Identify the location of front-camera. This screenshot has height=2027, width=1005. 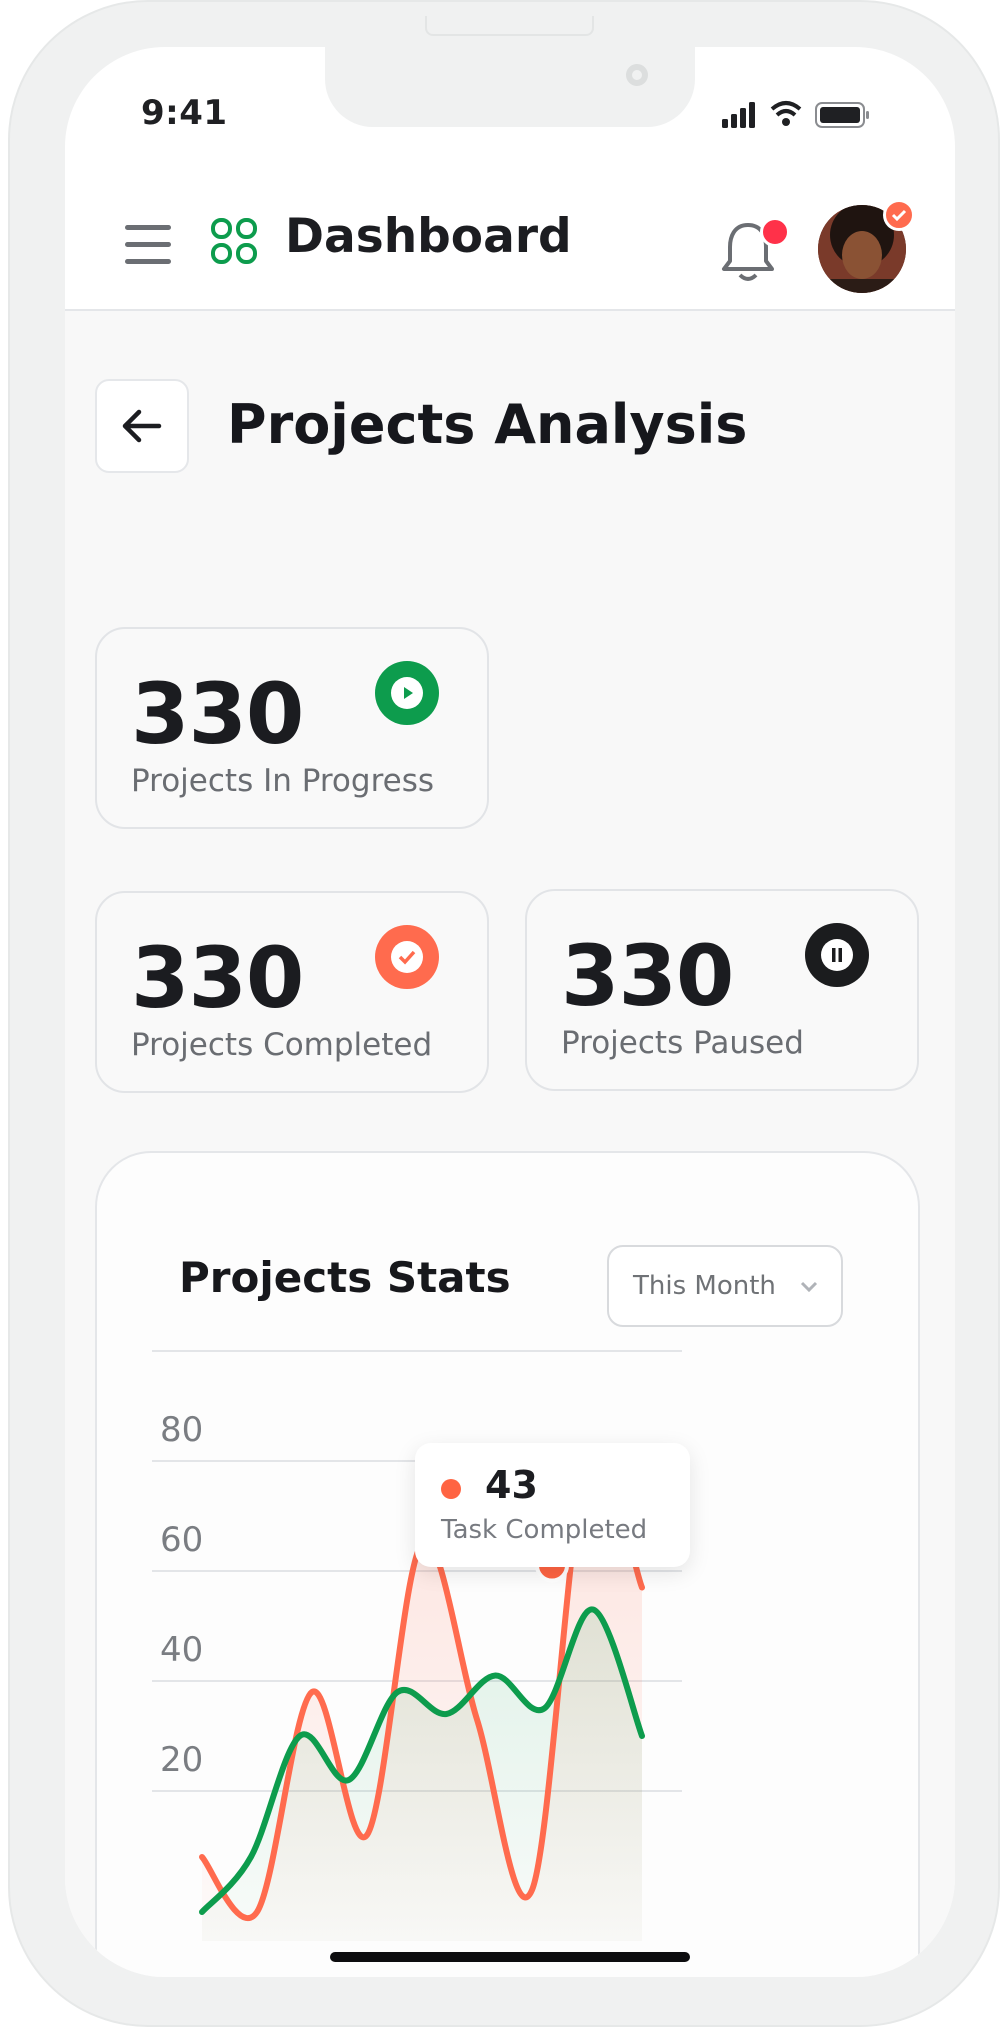
(637, 75).